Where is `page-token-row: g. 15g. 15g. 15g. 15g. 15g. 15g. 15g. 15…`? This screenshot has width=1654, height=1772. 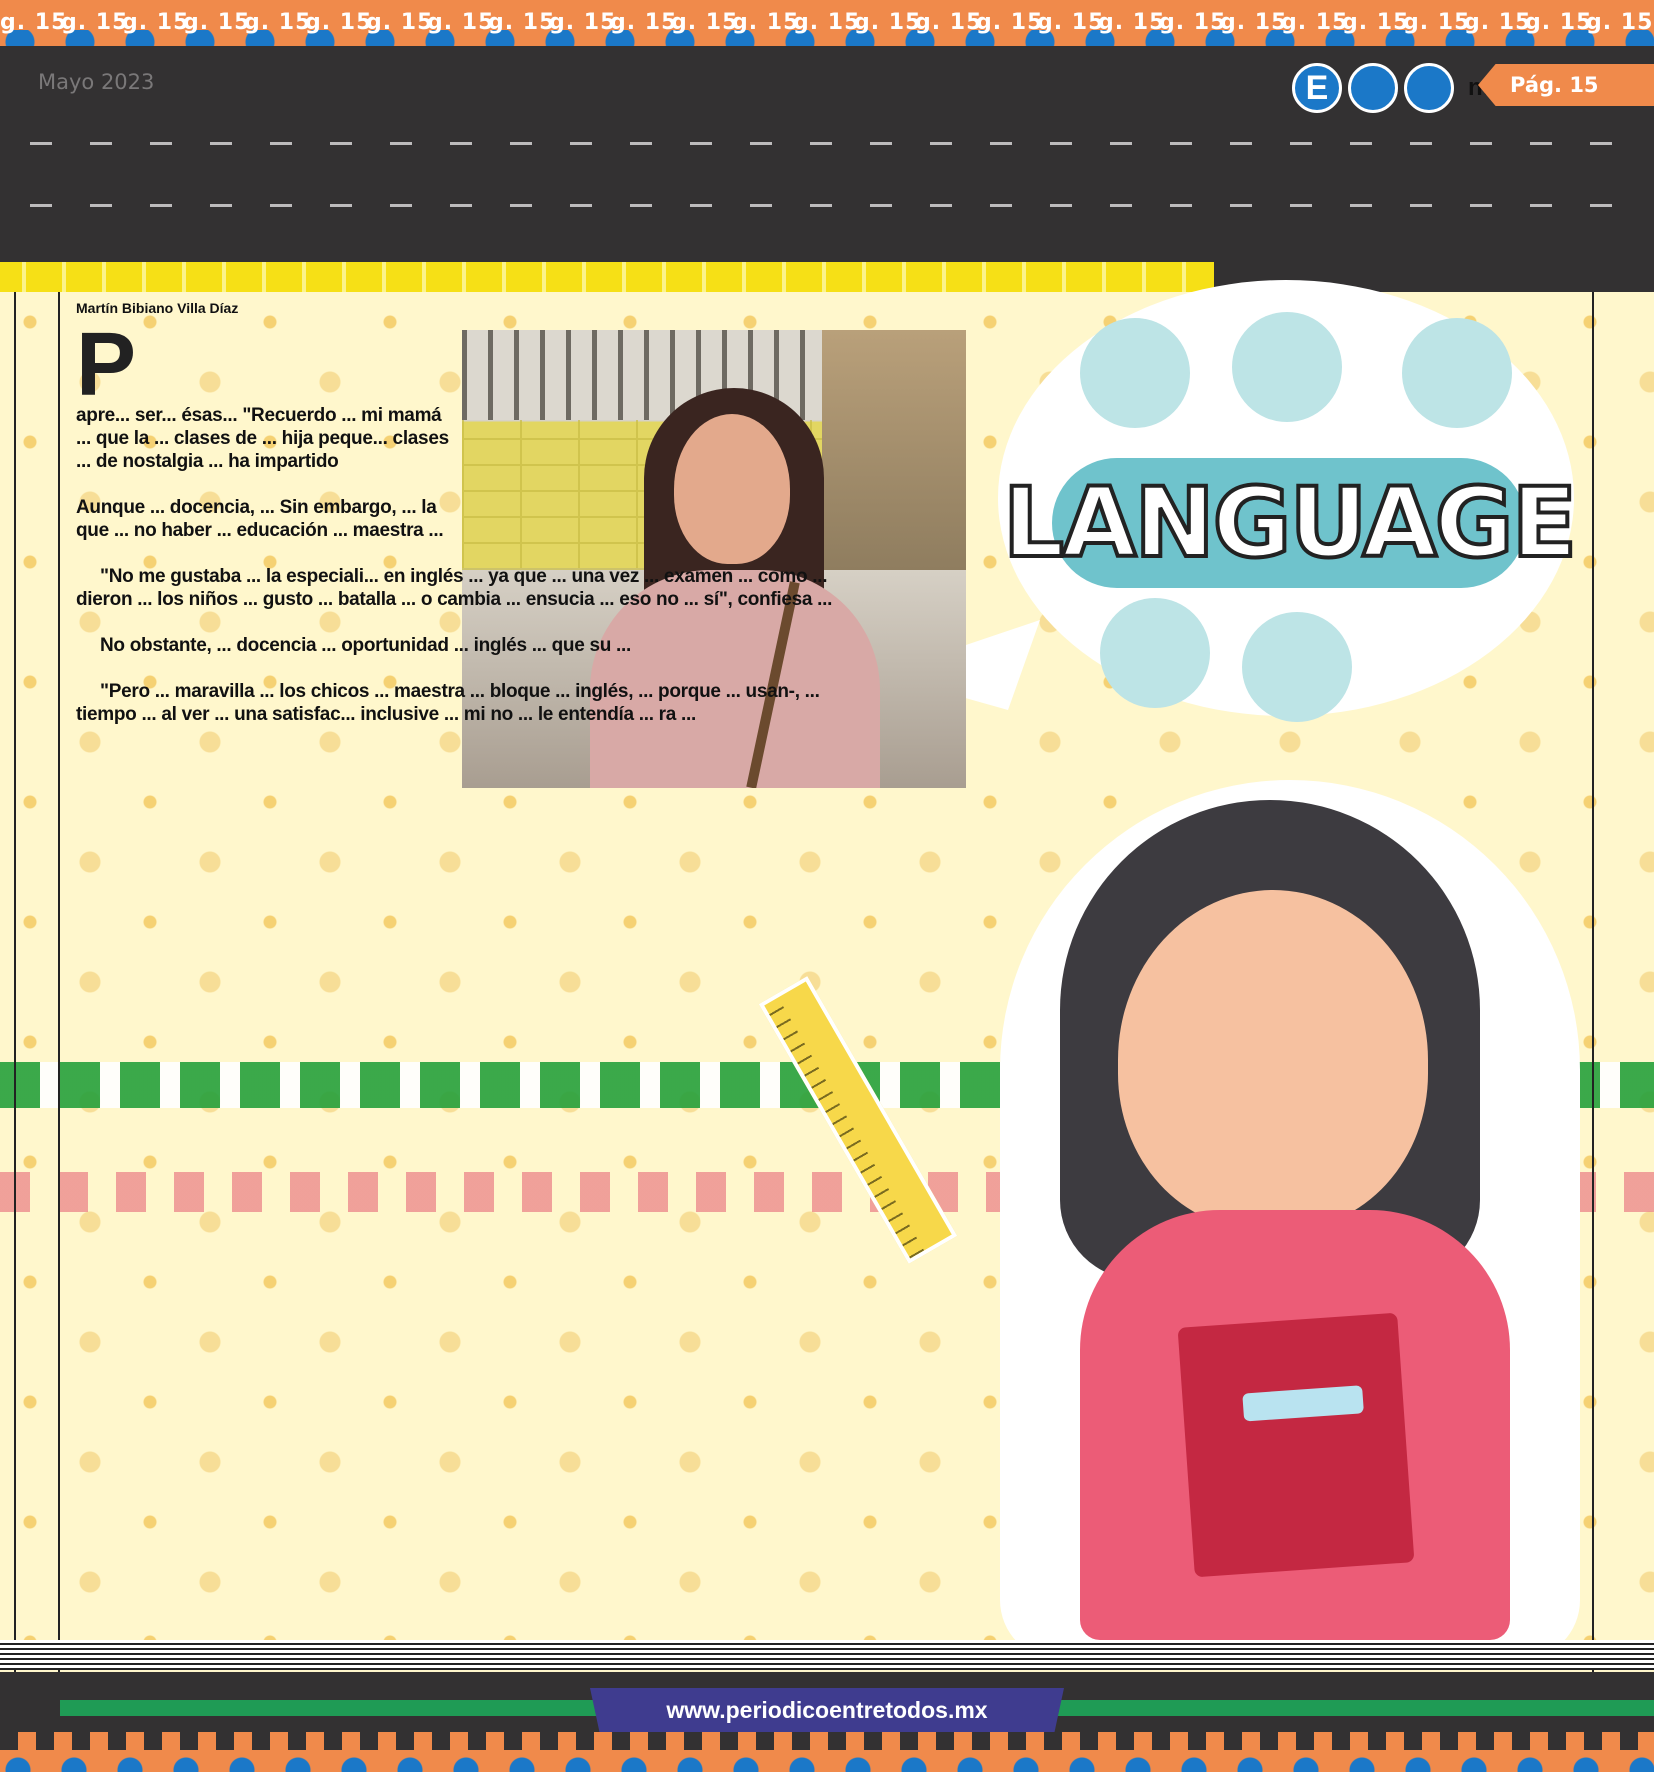 page-token-row: g. 15g. 15g. 15g. 15g. 15g. 15g. 15g. 15… is located at coordinates (827, 22).